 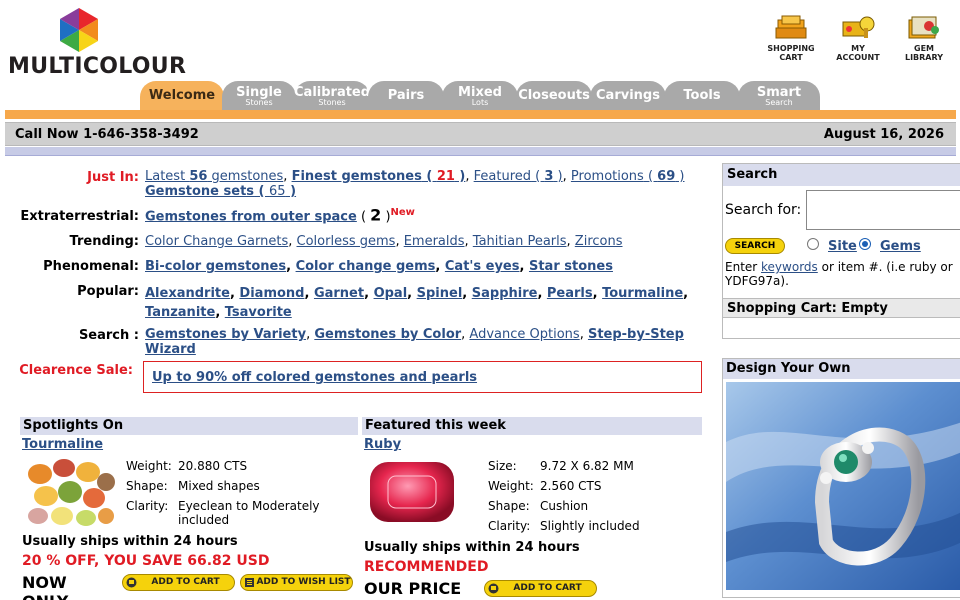 What do you see at coordinates (642, 293) in the screenshot?
I see `popular-link: Tourmaline` at bounding box center [642, 293].